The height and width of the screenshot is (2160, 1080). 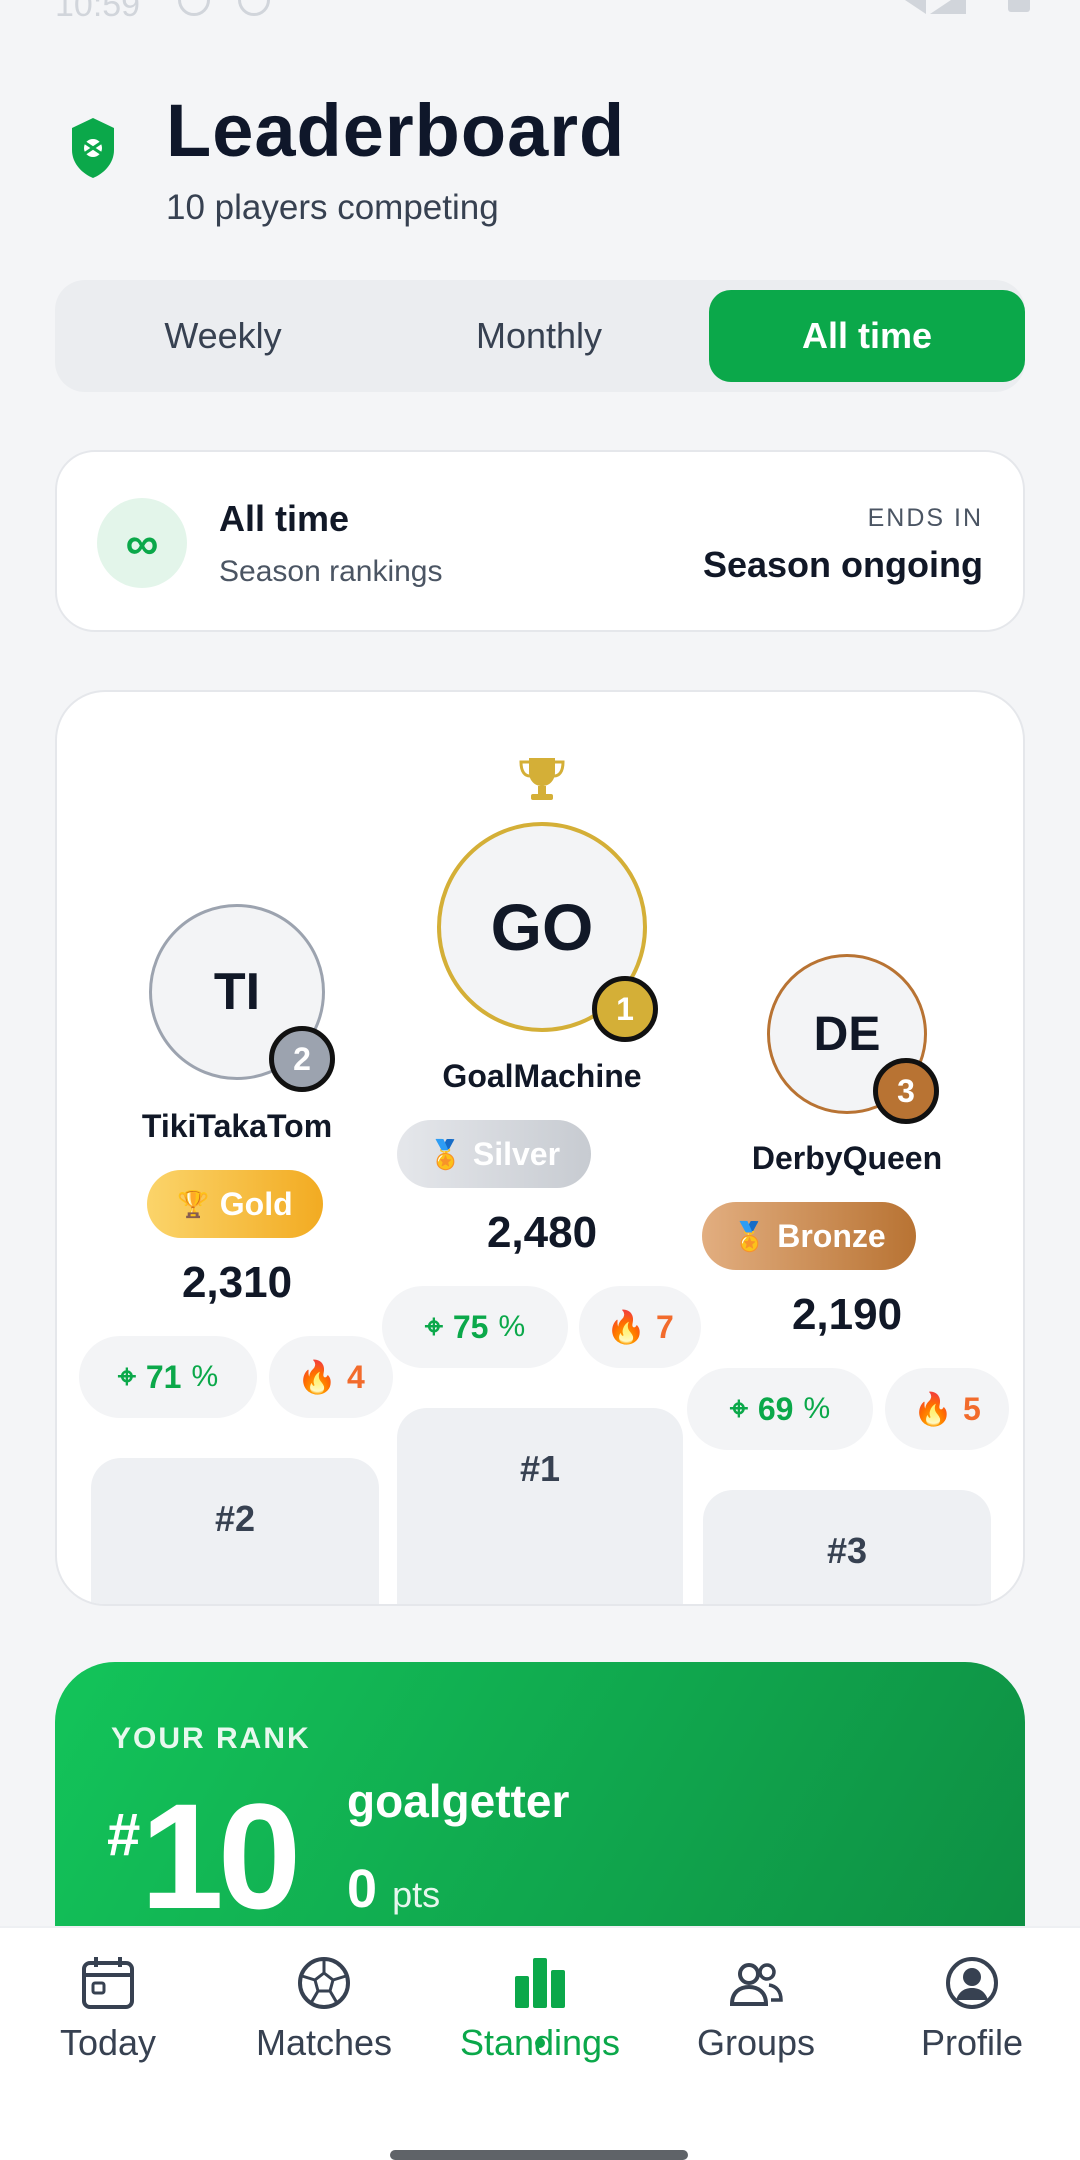 I want to click on tier-label: Bronze, so click(x=831, y=1235).